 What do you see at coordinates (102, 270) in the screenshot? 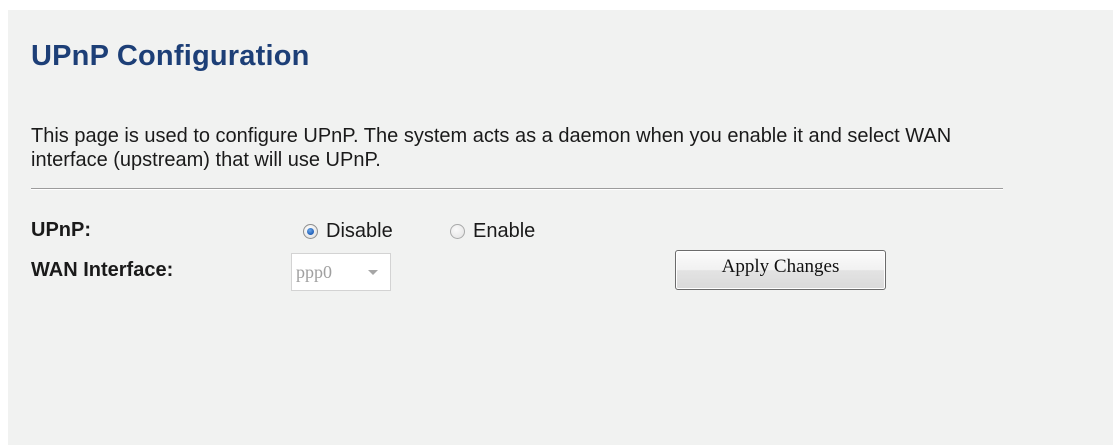
I see `wan-interface-label: WAN Interface:` at bounding box center [102, 270].